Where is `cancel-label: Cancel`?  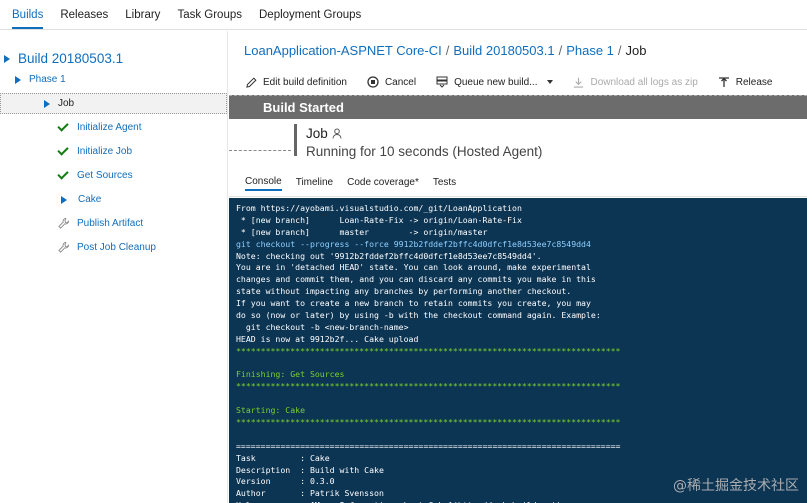
cancel-label: Cancel is located at coordinates (400, 82).